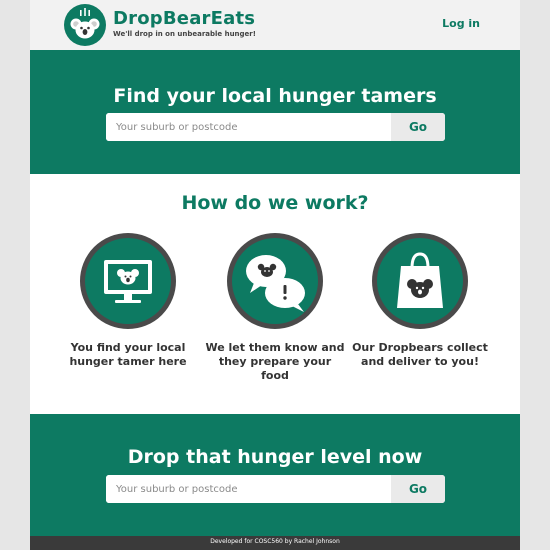 This screenshot has width=550, height=550. I want to click on search-input, so click(248, 127).